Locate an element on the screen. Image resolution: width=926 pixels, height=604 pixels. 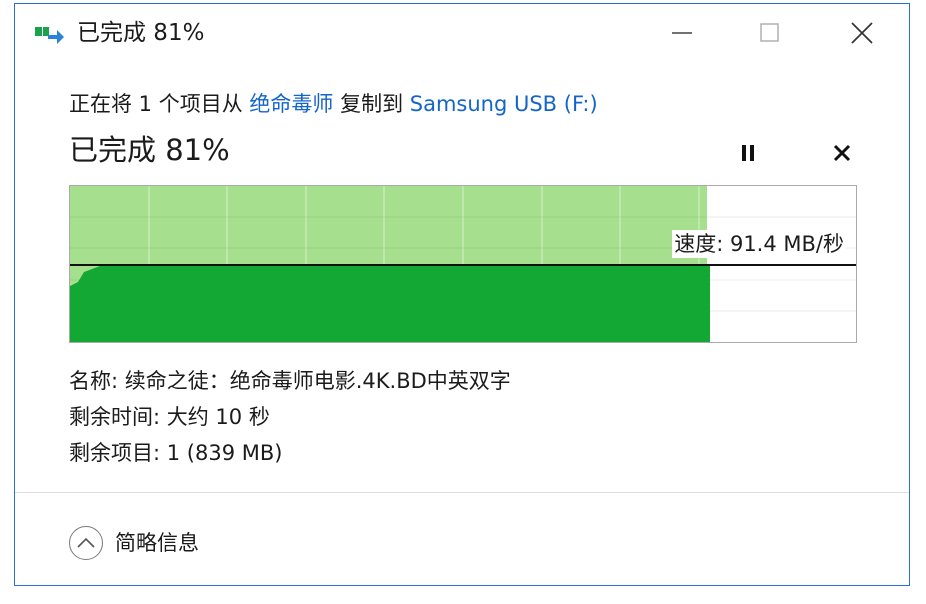
speed-area is located at coordinates (390, 303).